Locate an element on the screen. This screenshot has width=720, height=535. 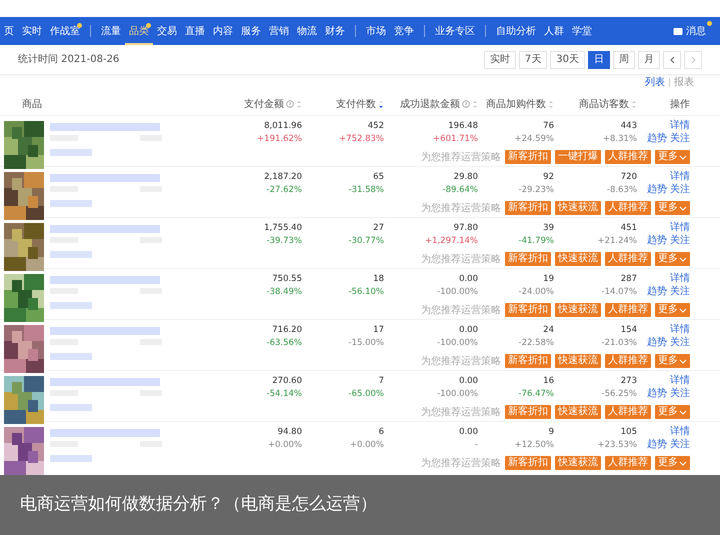
nav-tab: 服务 is located at coordinates (251, 31).